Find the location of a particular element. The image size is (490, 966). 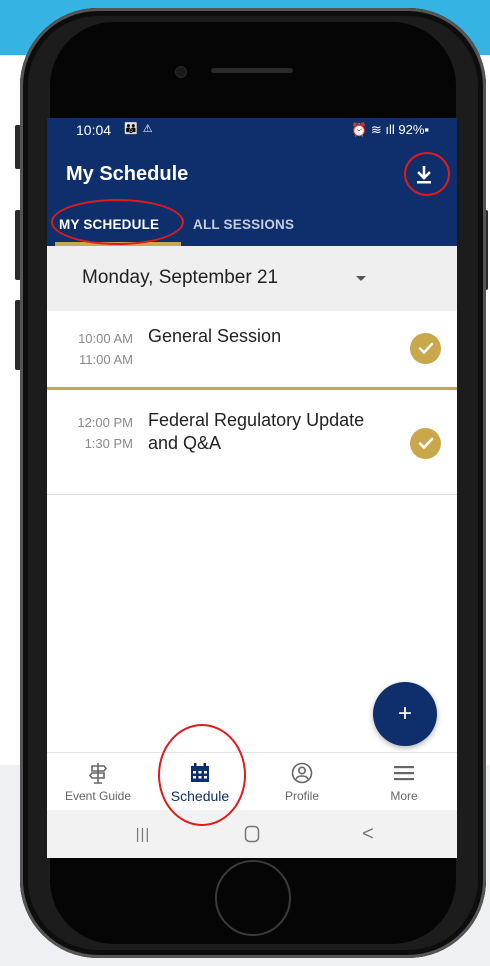

nav-event-guide: Event Guide is located at coordinates (98, 782).